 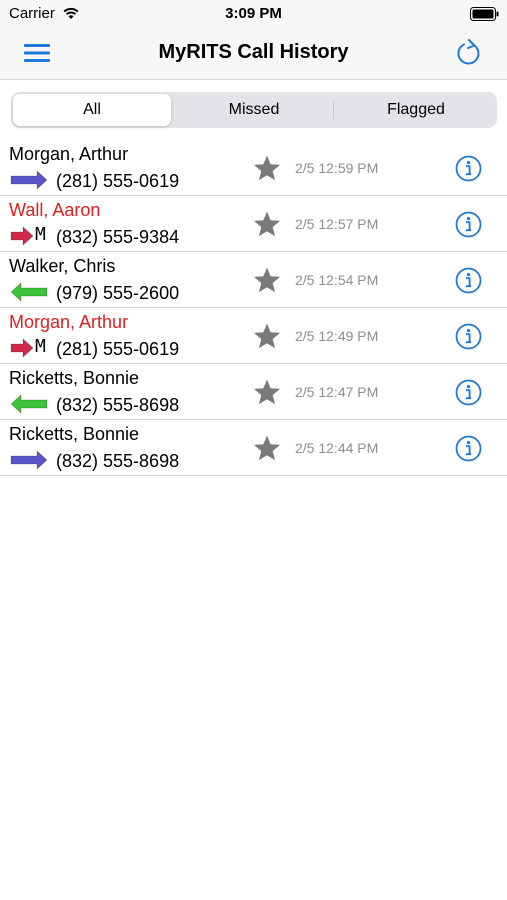 I want to click on call-row: Morgan, Arthur (281) 555-0619 2/5 12:59 PM, so click(x=253, y=168).